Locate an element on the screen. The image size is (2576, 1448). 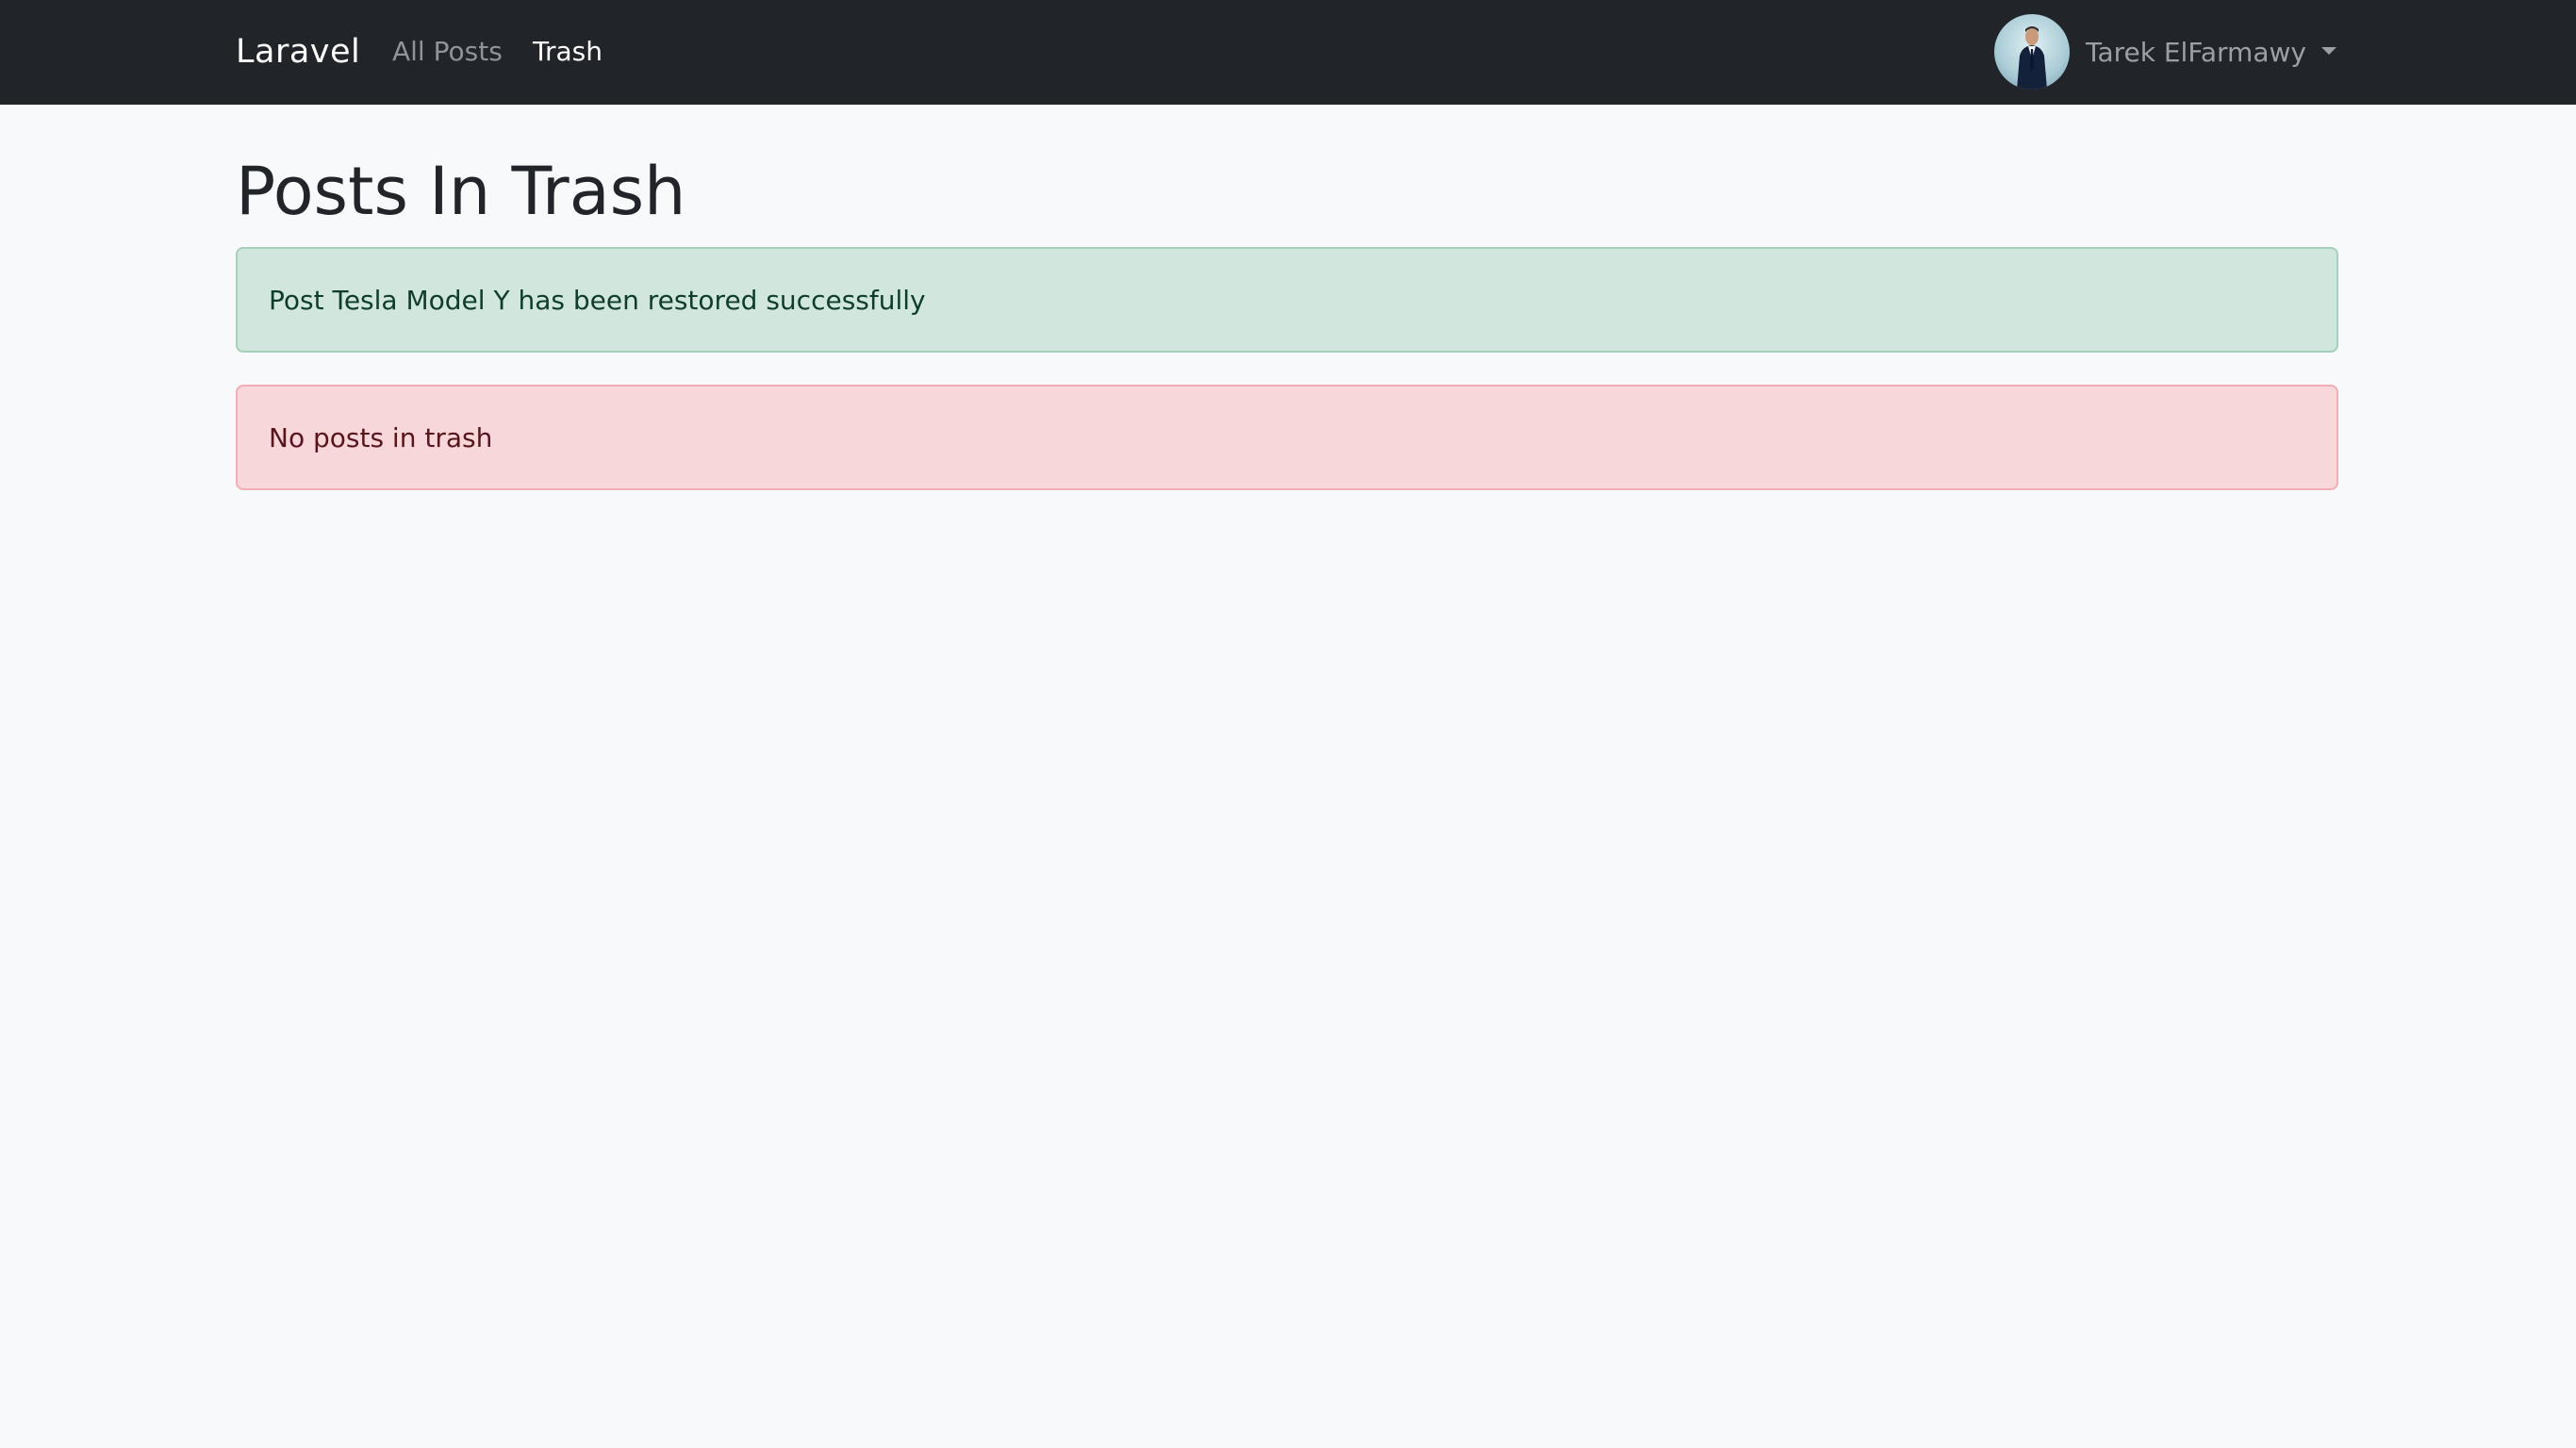
brand-link: Laravel is located at coordinates (298, 51).